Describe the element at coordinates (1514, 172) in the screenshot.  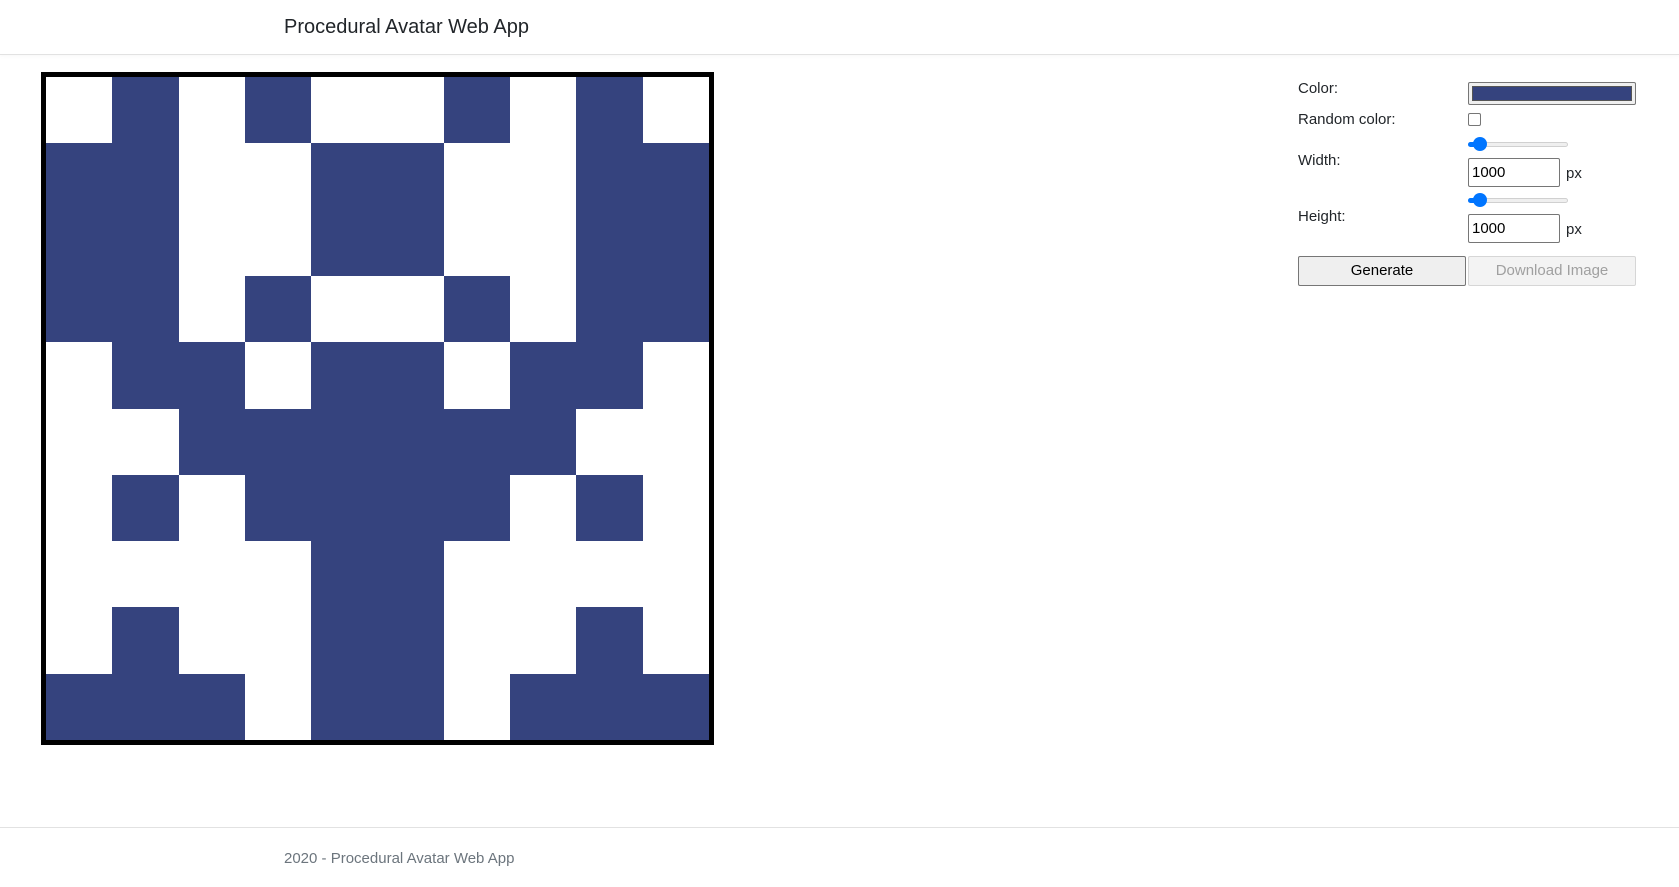
I see `width-input` at that location.